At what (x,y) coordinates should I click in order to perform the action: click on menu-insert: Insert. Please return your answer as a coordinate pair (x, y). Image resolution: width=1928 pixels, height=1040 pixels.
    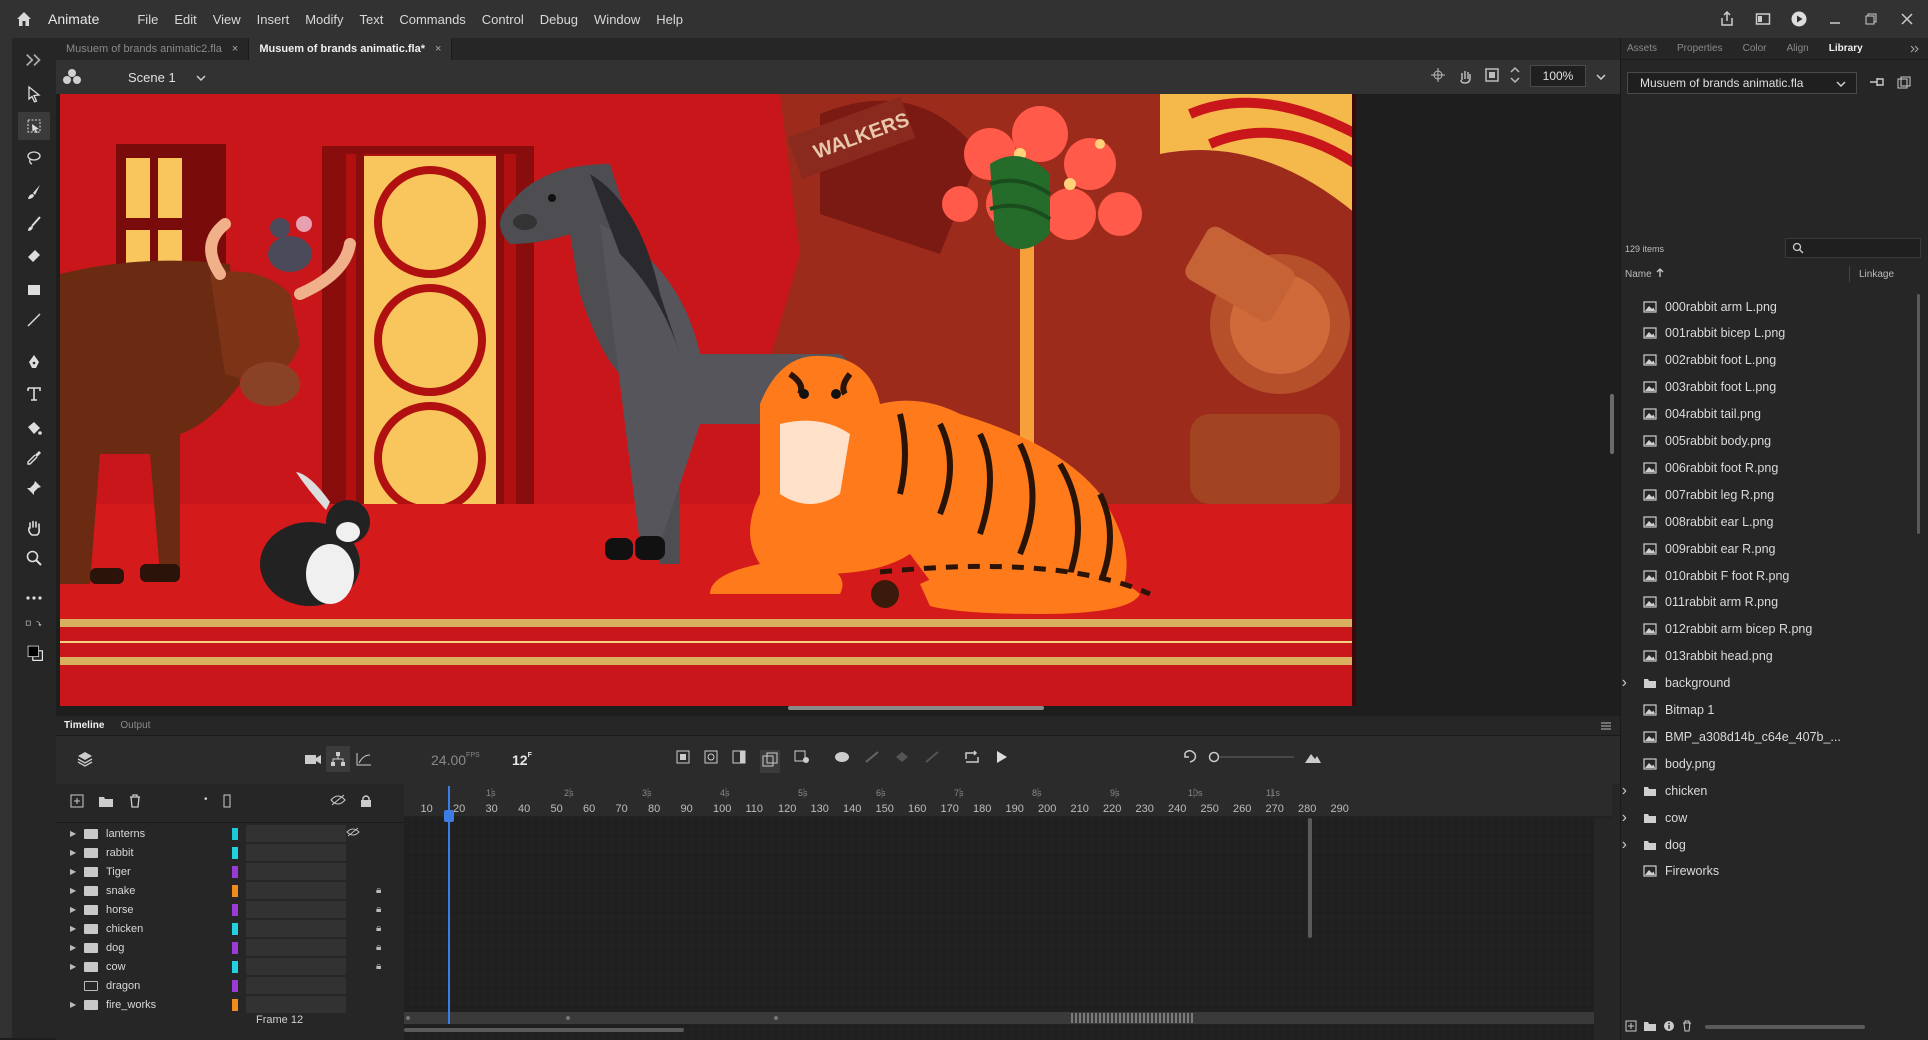
    Looking at the image, I should click on (273, 19).